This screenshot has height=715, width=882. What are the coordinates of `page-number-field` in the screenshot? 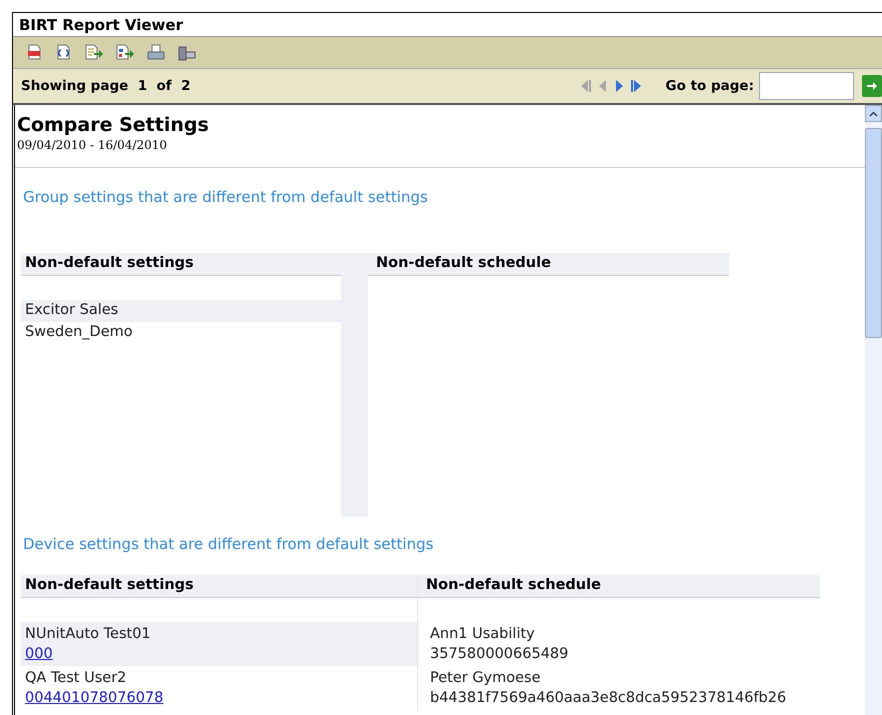 It's located at (806, 86).